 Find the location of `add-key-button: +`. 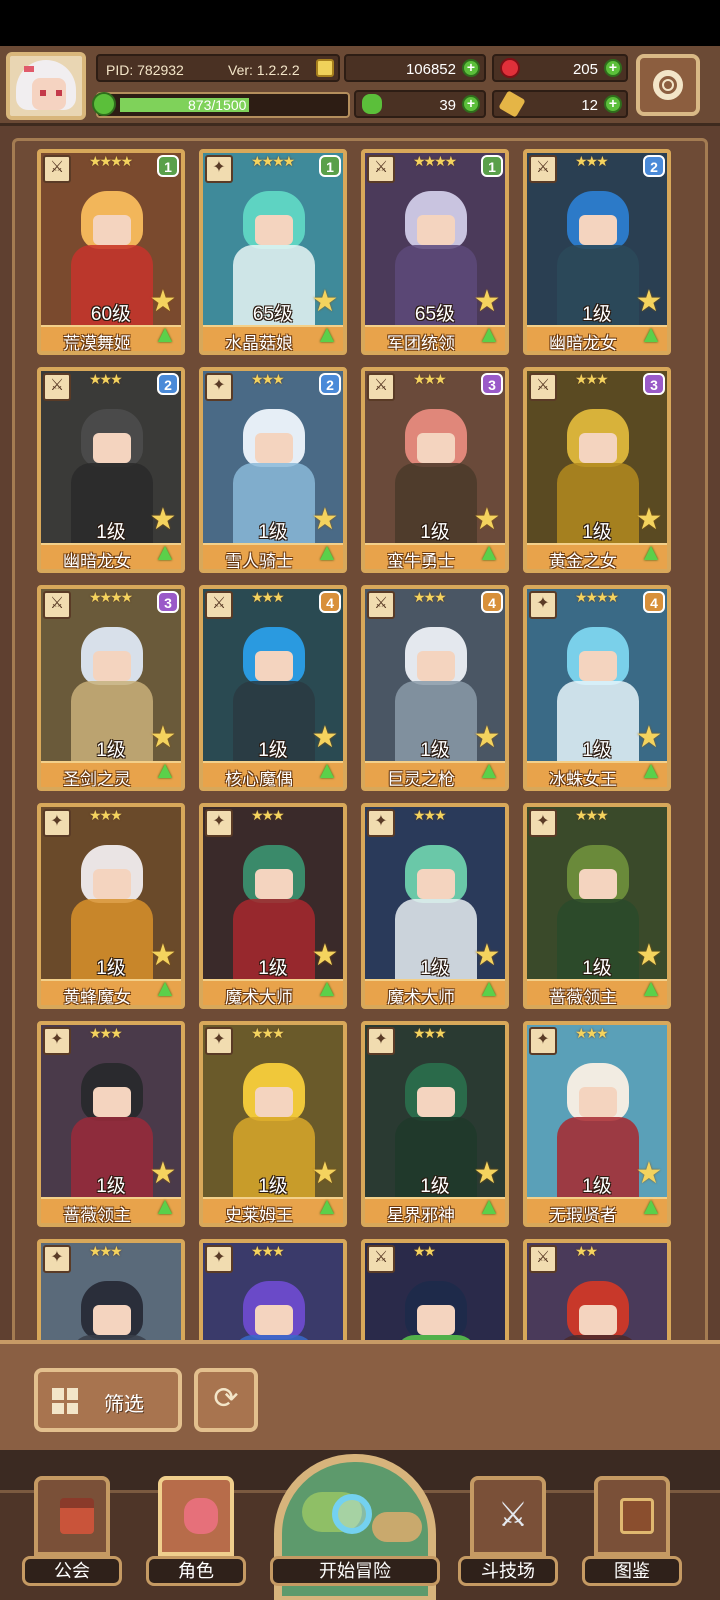

add-key-button: + is located at coordinates (613, 104).